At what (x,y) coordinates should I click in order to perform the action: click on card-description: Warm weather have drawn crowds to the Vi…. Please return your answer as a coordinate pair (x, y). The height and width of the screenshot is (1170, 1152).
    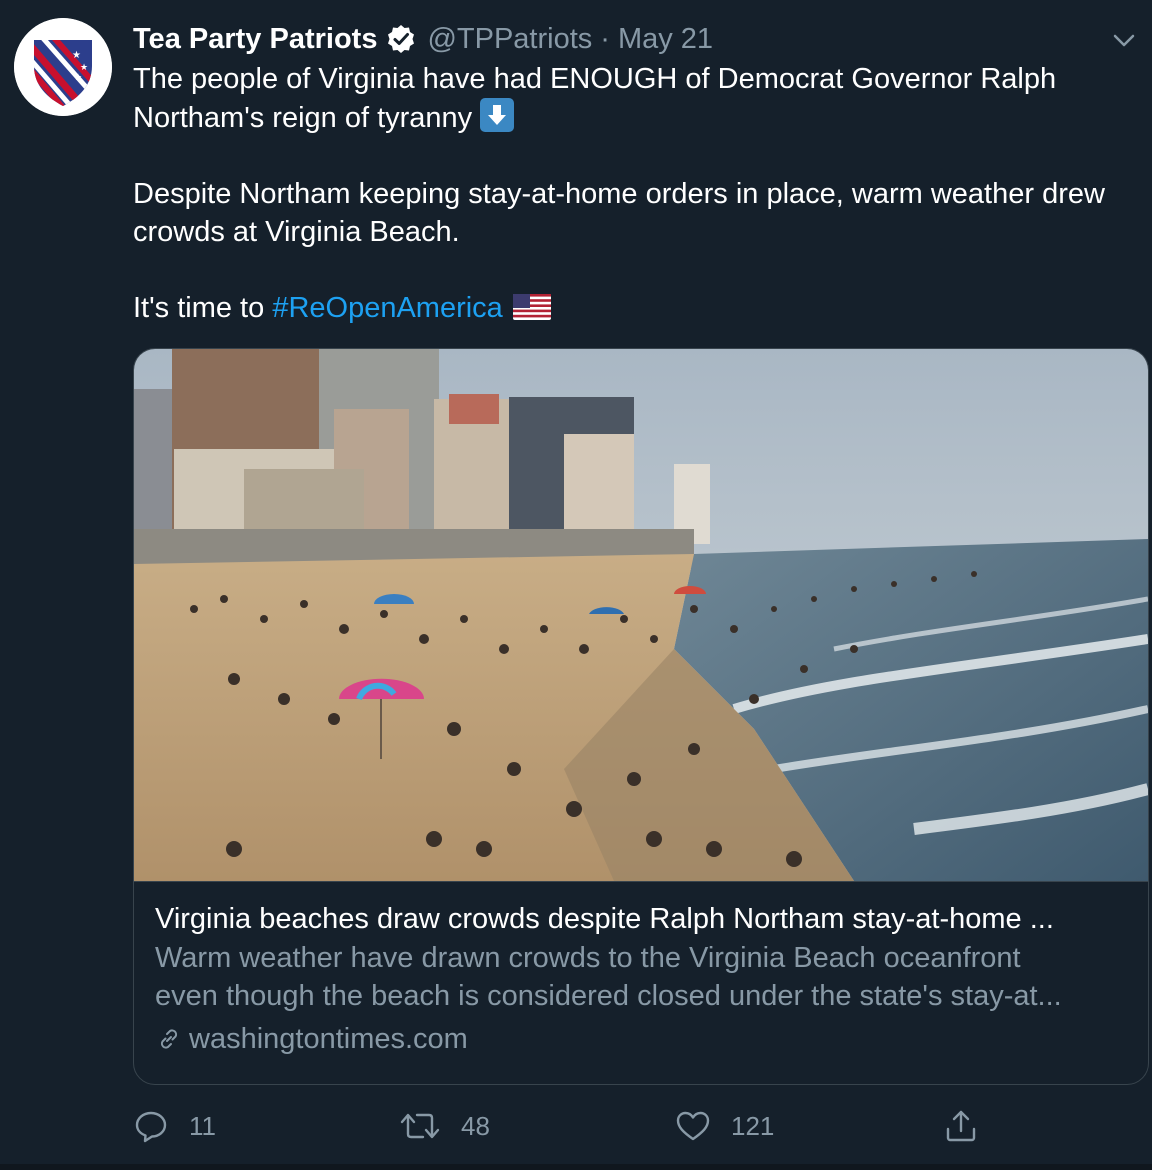
    Looking at the image, I should click on (645, 977).